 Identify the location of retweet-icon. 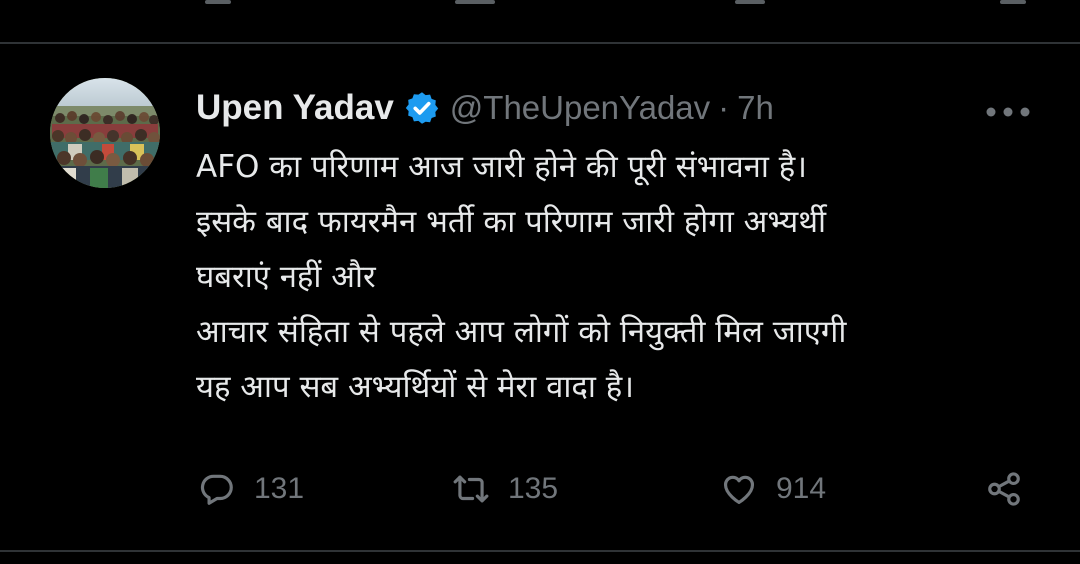
(471, 489).